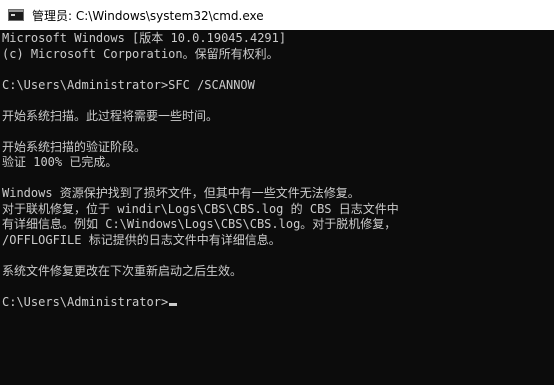 Image resolution: width=554 pixels, height=385 pixels. I want to click on console-line: 开始系统扫描的验证阶段。, so click(74, 146).